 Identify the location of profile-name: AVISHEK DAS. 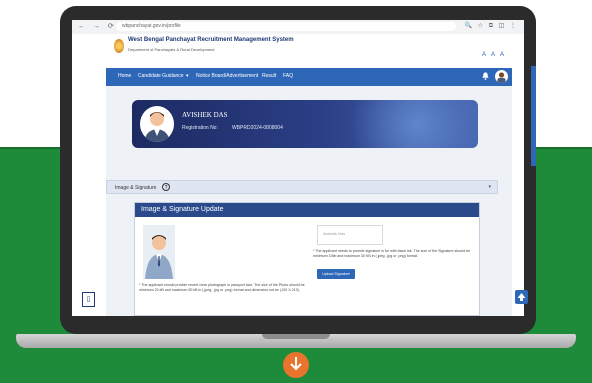
(205, 115).